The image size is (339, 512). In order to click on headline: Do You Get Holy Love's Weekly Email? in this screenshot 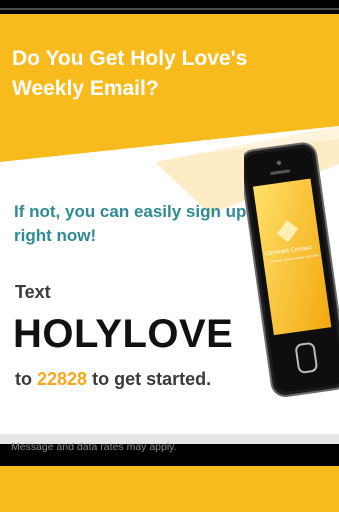, I will do `click(130, 73)`.